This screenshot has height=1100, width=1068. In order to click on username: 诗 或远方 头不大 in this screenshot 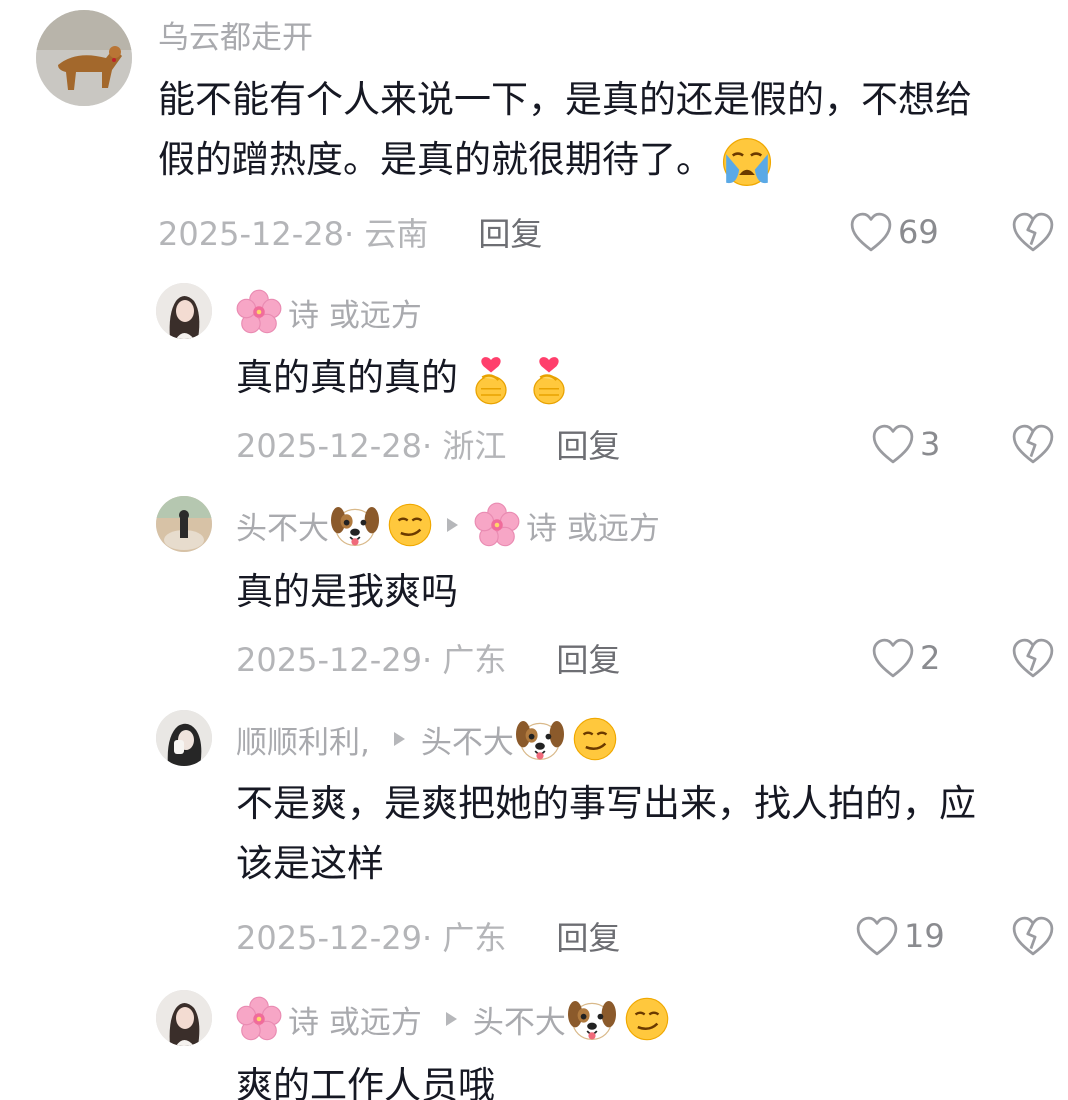, I will do `click(453, 1019)`.